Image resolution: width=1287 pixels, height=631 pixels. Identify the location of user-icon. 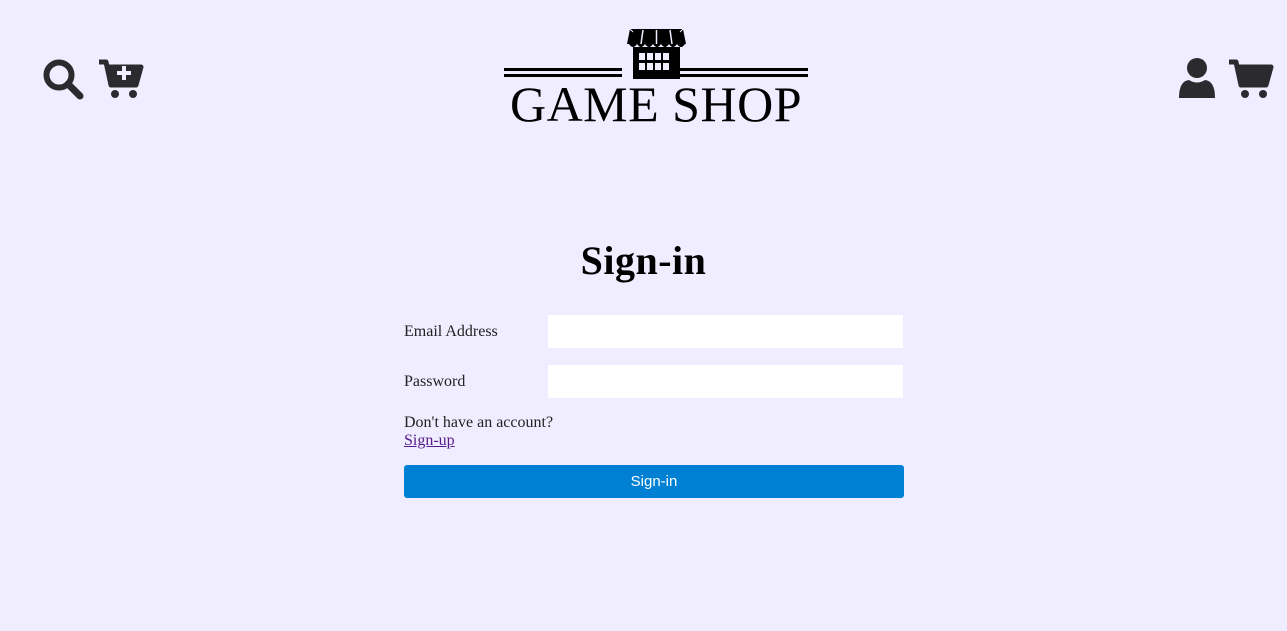
(1197, 78).